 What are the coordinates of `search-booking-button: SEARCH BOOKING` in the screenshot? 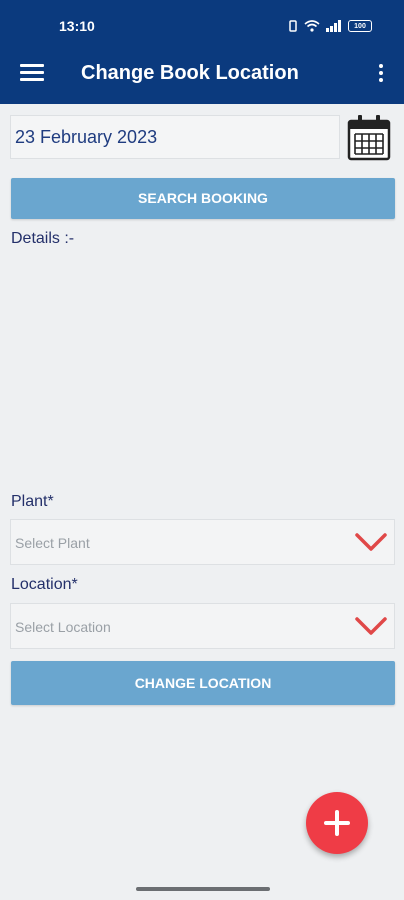 It's located at (203, 198).